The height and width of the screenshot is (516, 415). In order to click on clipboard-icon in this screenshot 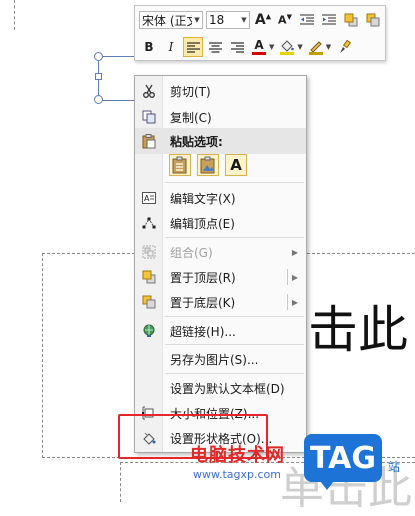, I will do `click(148, 141)`.